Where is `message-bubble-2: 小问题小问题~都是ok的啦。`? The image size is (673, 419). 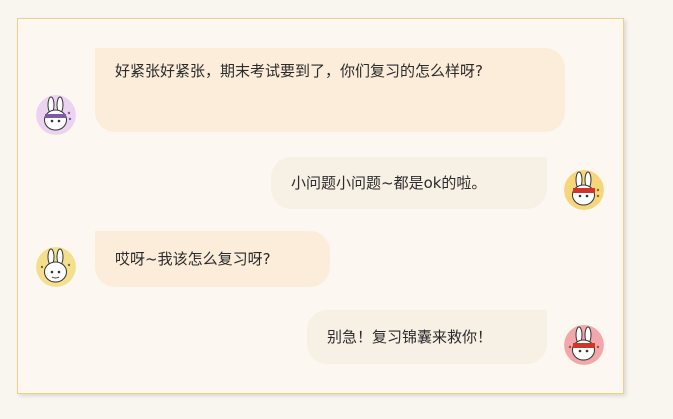 message-bubble-2: 小问题小问题~都是ok的啦。 is located at coordinates (409, 183).